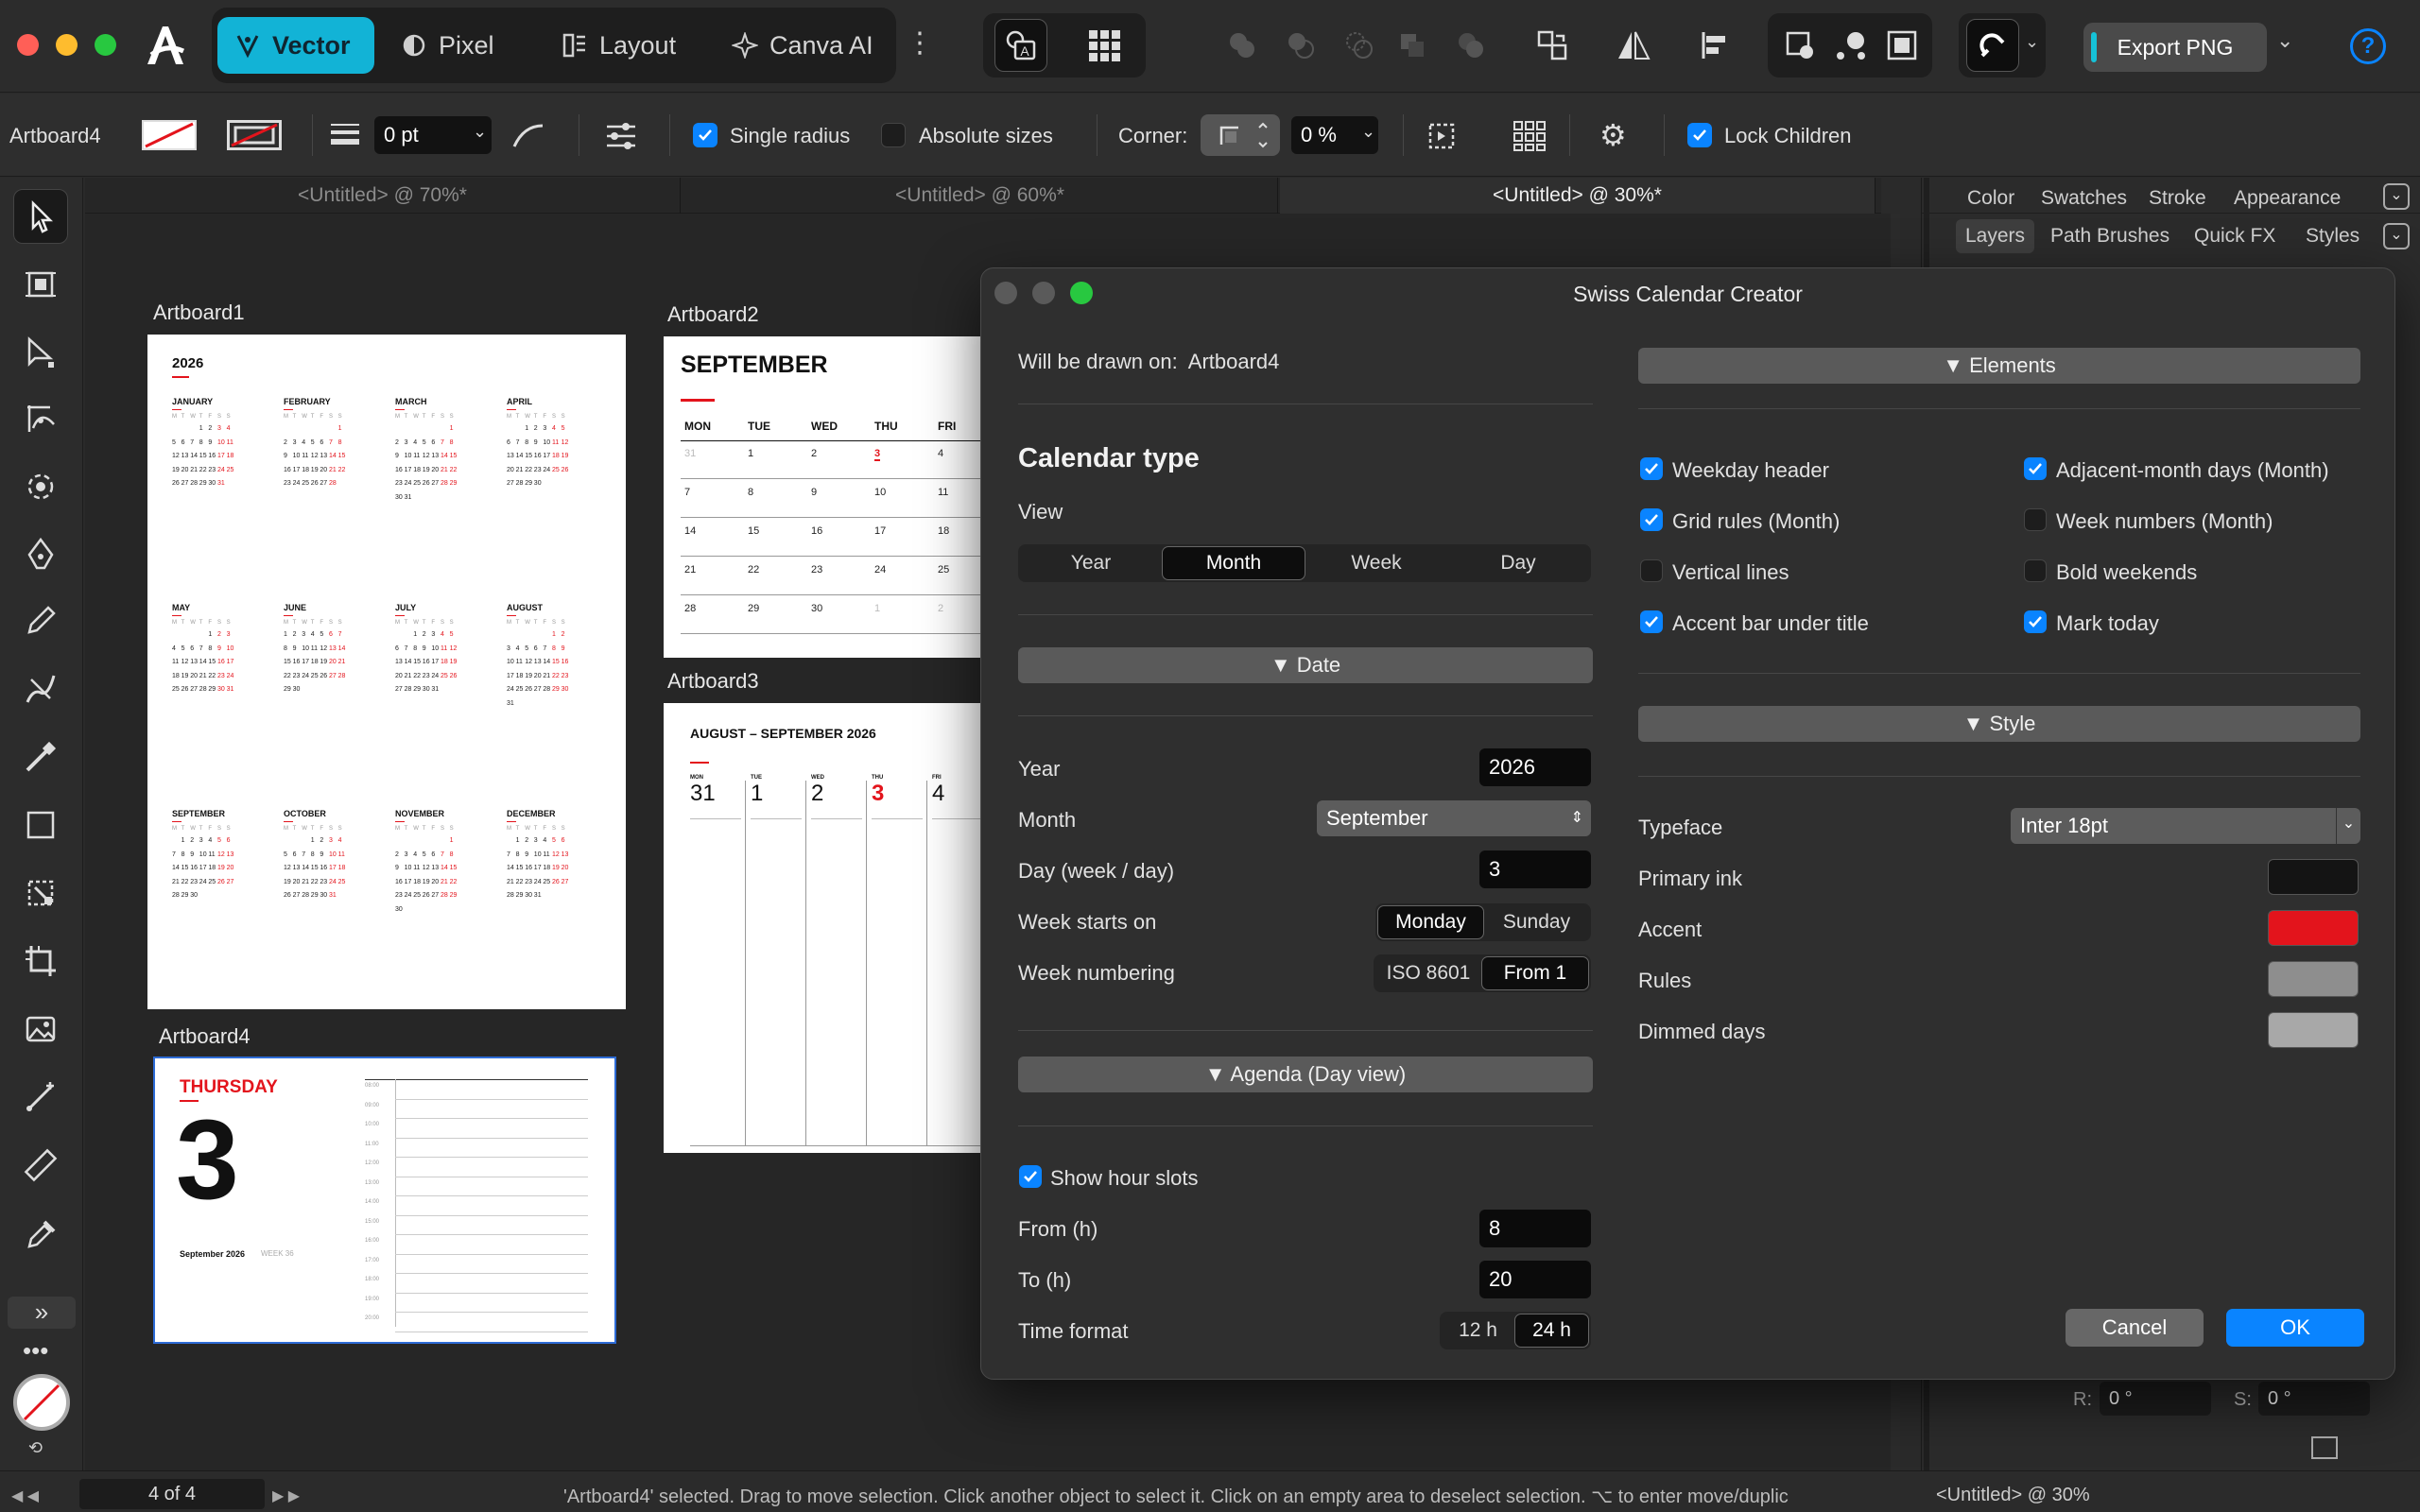  Describe the element at coordinates (1578, 196) in the screenshot. I see `tab-document-3: <Untitled> @ 30%*` at that location.